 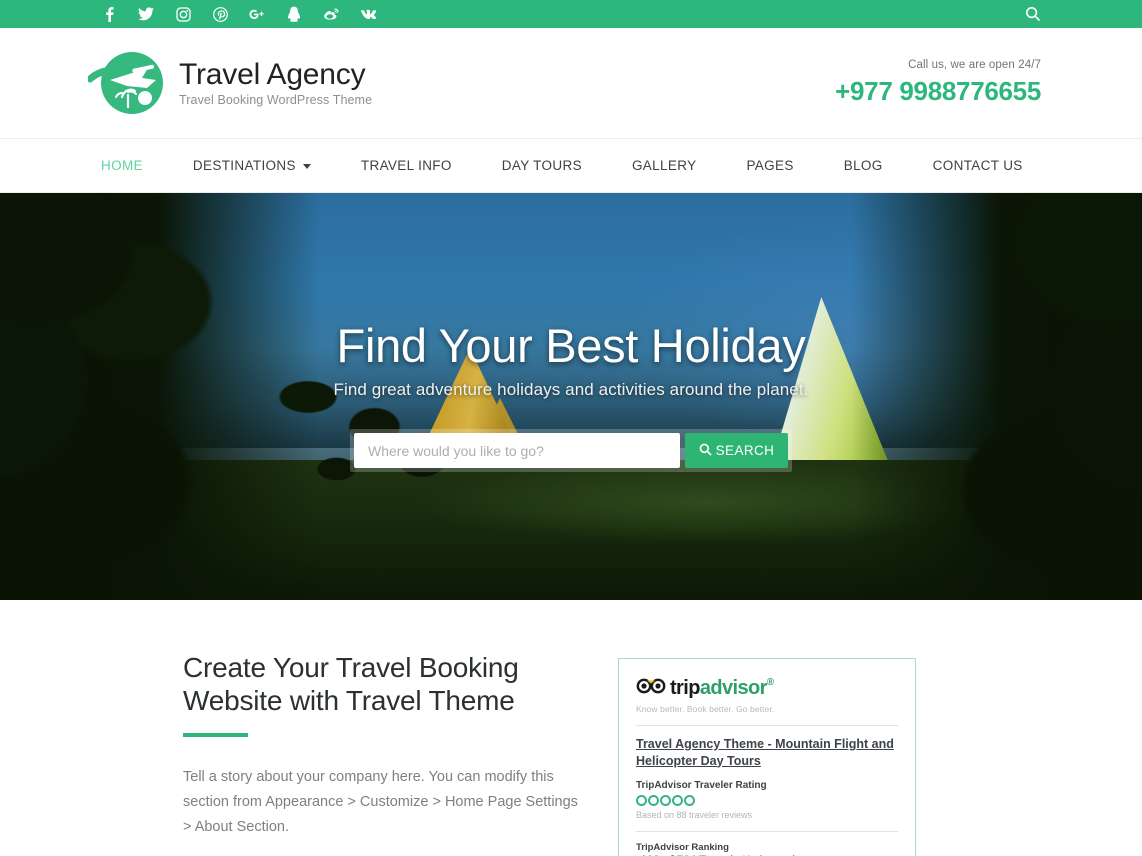 What do you see at coordinates (938, 91) in the screenshot?
I see `phone-number: +977 9988776655` at bounding box center [938, 91].